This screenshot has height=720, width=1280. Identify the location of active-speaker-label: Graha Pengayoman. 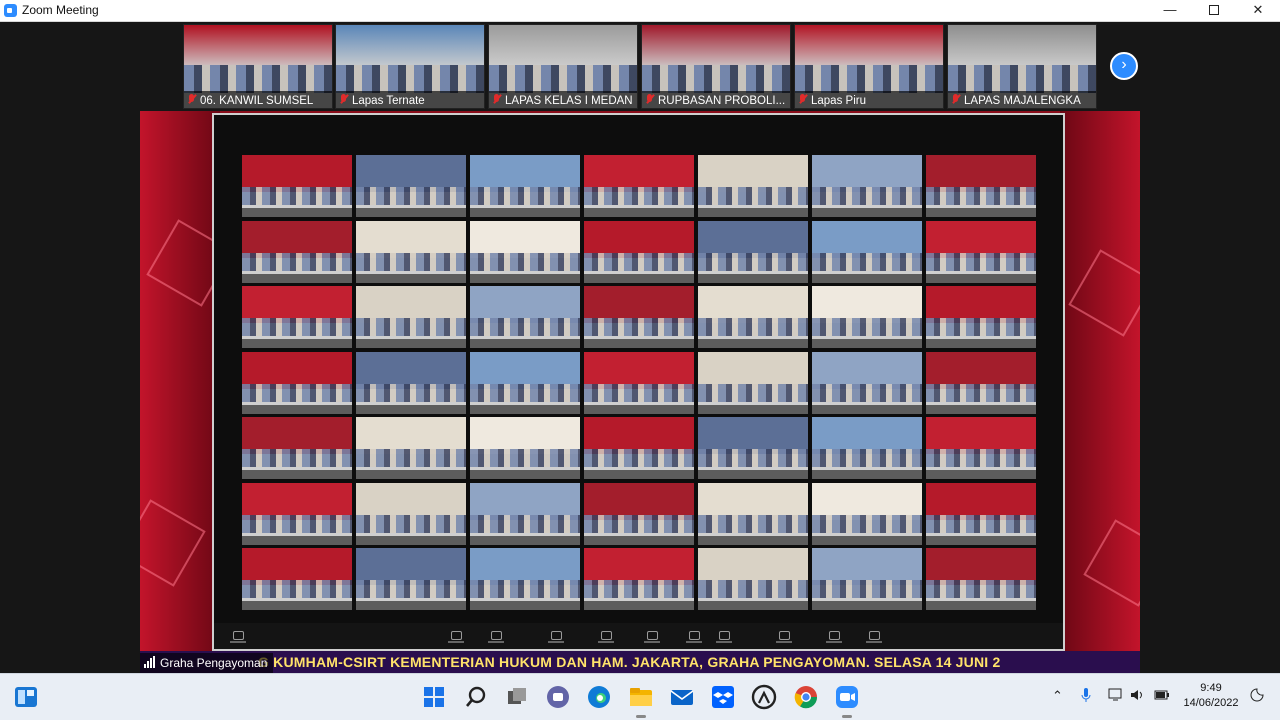
(207, 663).